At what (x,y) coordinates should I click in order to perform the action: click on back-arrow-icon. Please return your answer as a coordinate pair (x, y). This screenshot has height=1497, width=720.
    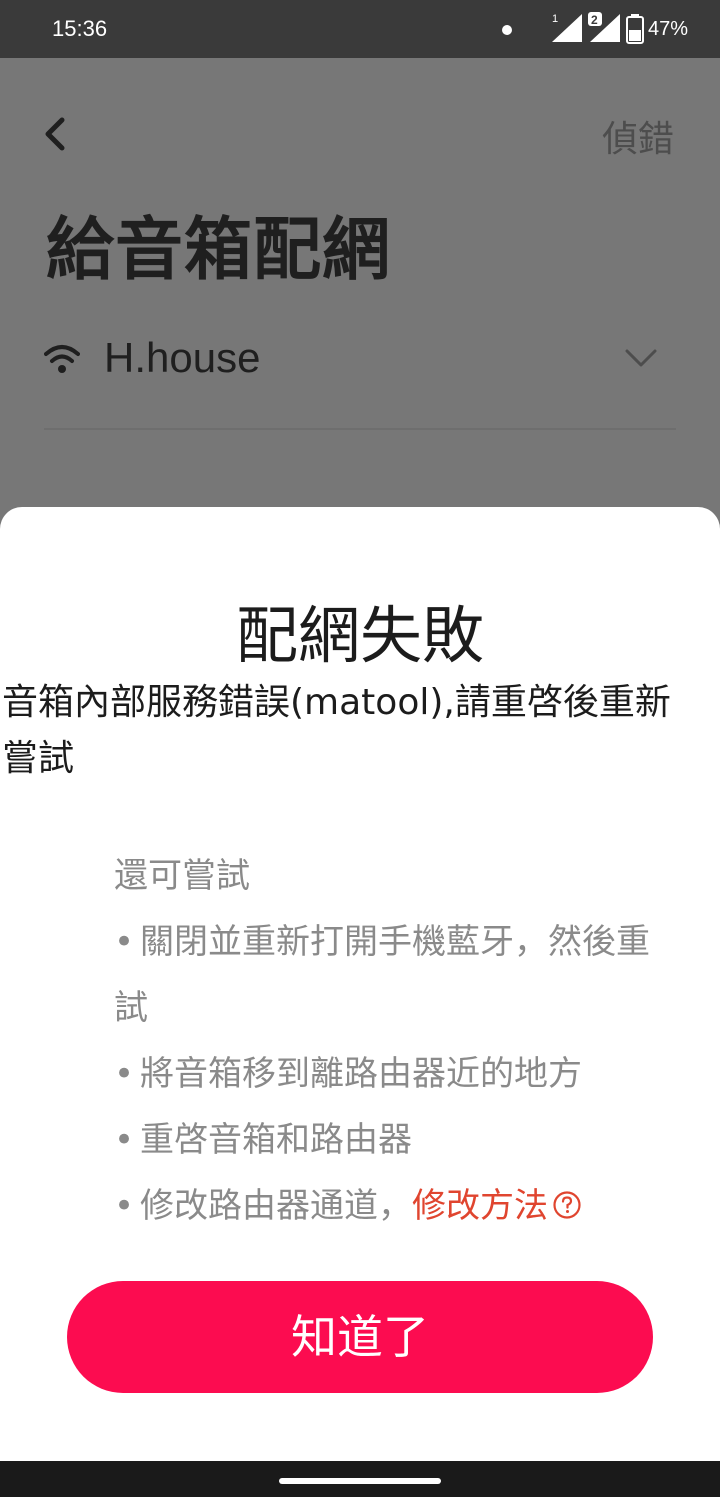
    Looking at the image, I should click on (54, 134).